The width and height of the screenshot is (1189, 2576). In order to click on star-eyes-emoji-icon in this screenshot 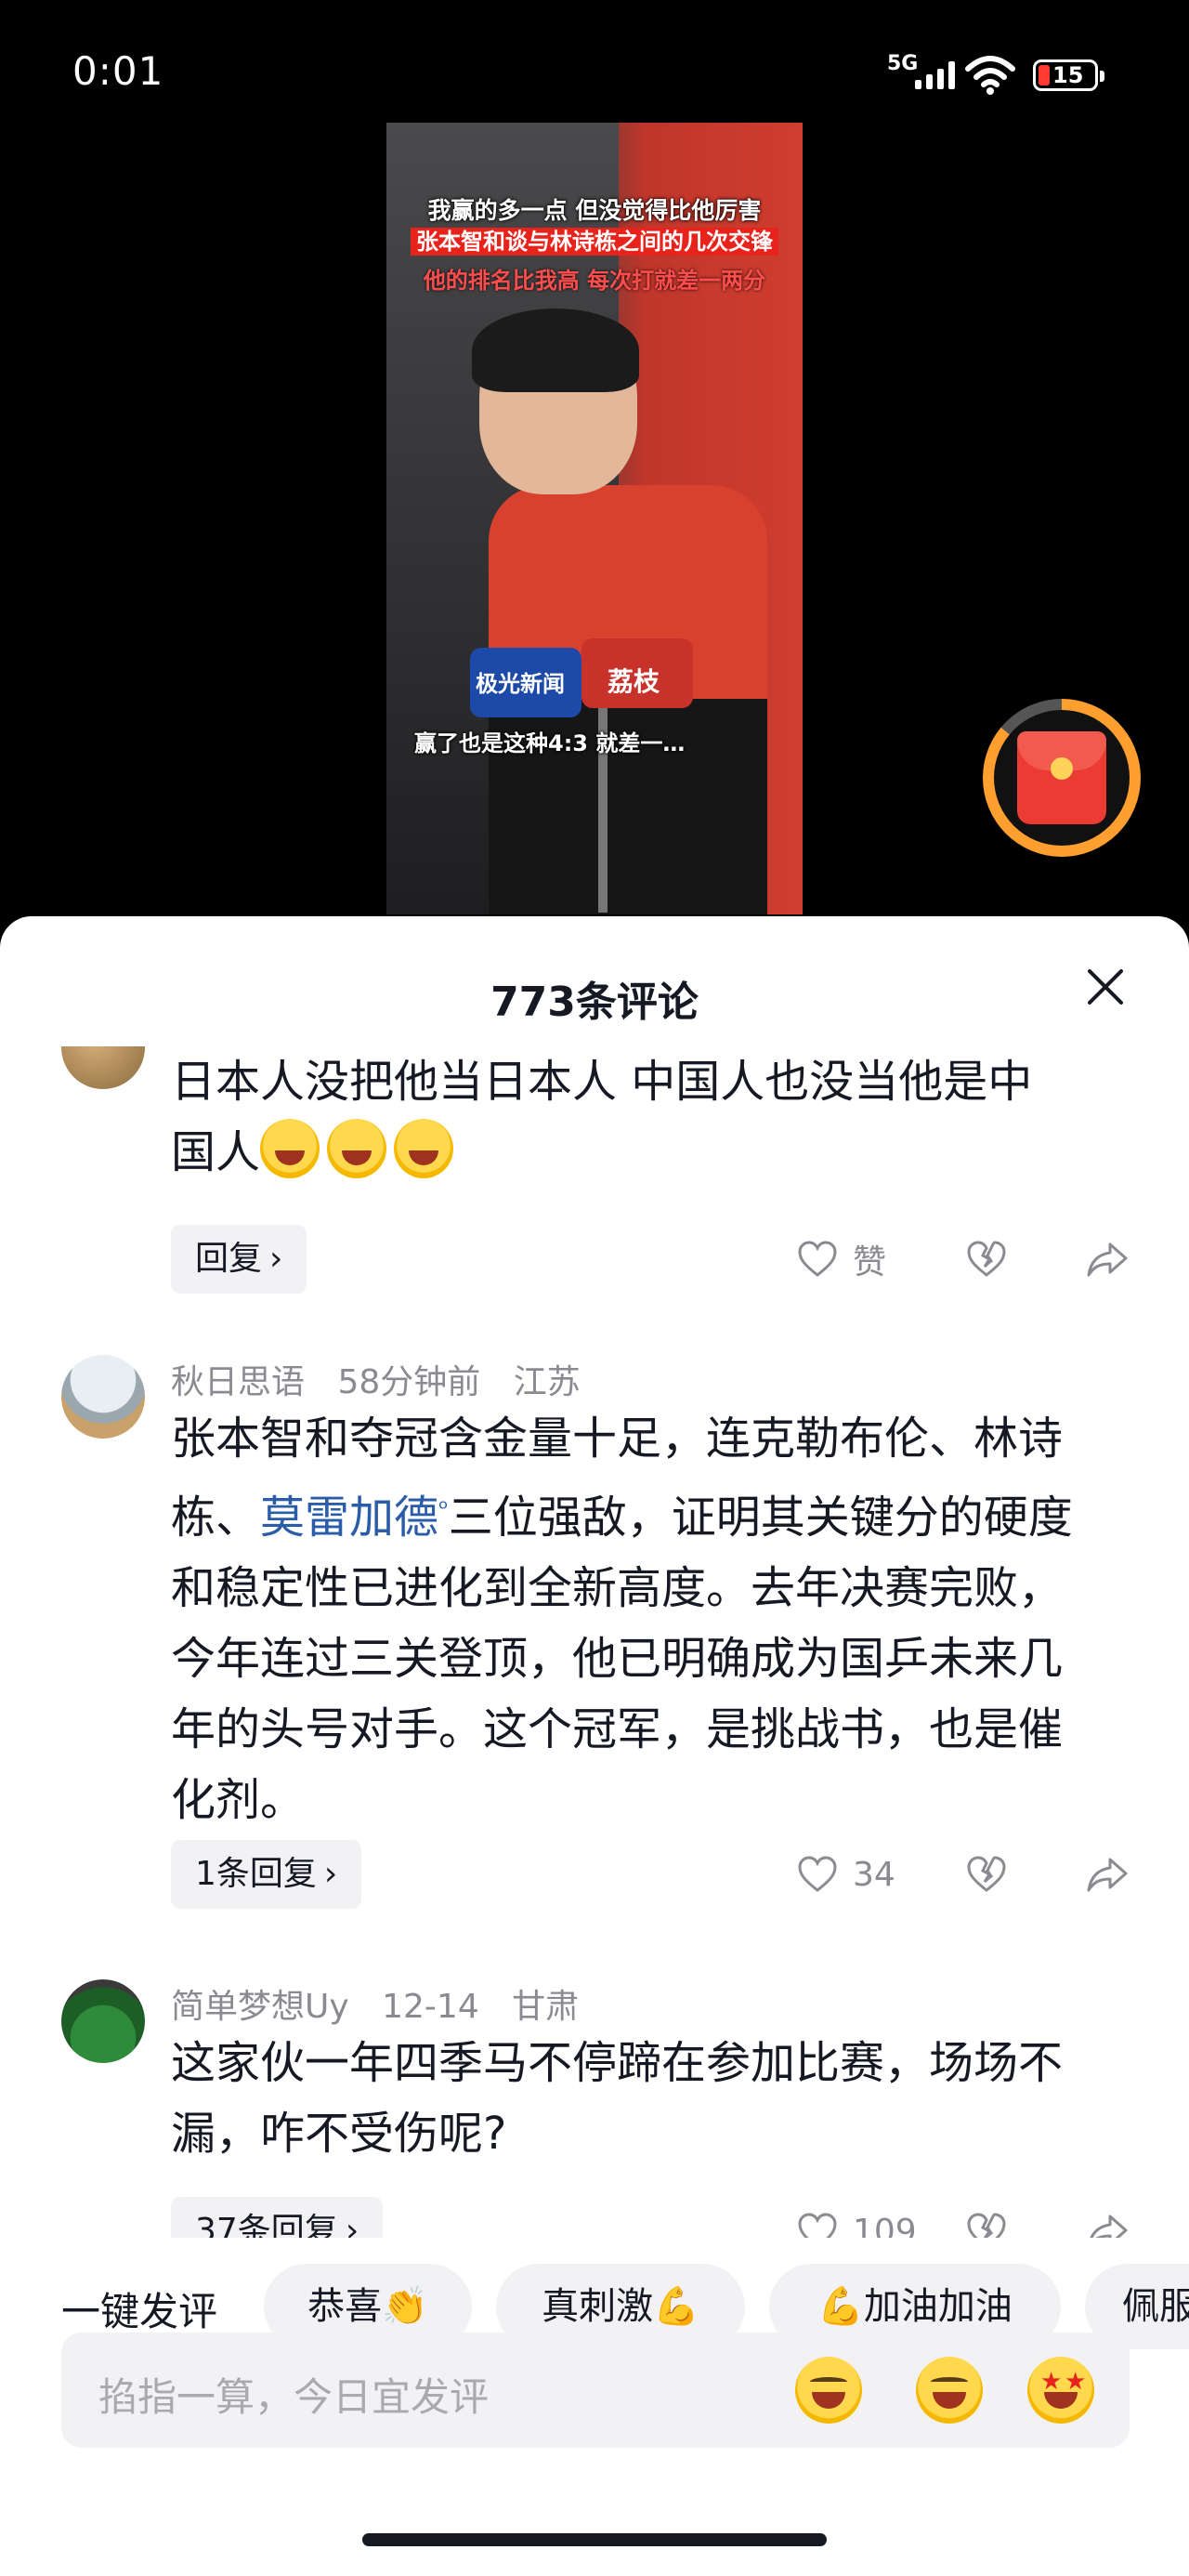, I will do `click(1060, 2390)`.